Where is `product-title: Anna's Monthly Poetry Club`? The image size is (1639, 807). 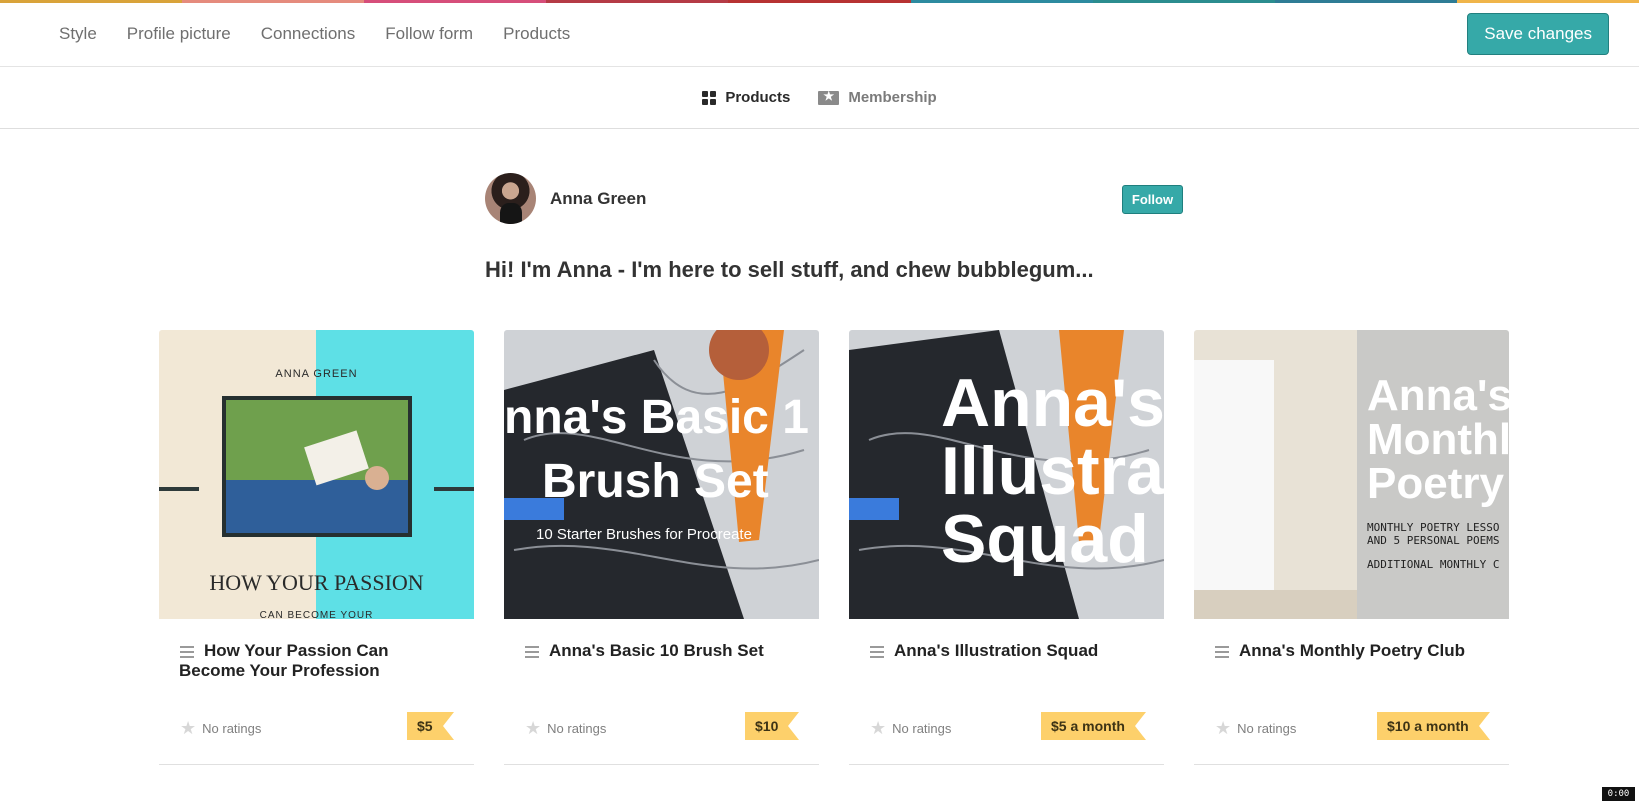
product-title: Anna's Monthly Poetry Club is located at coordinates (1354, 651).